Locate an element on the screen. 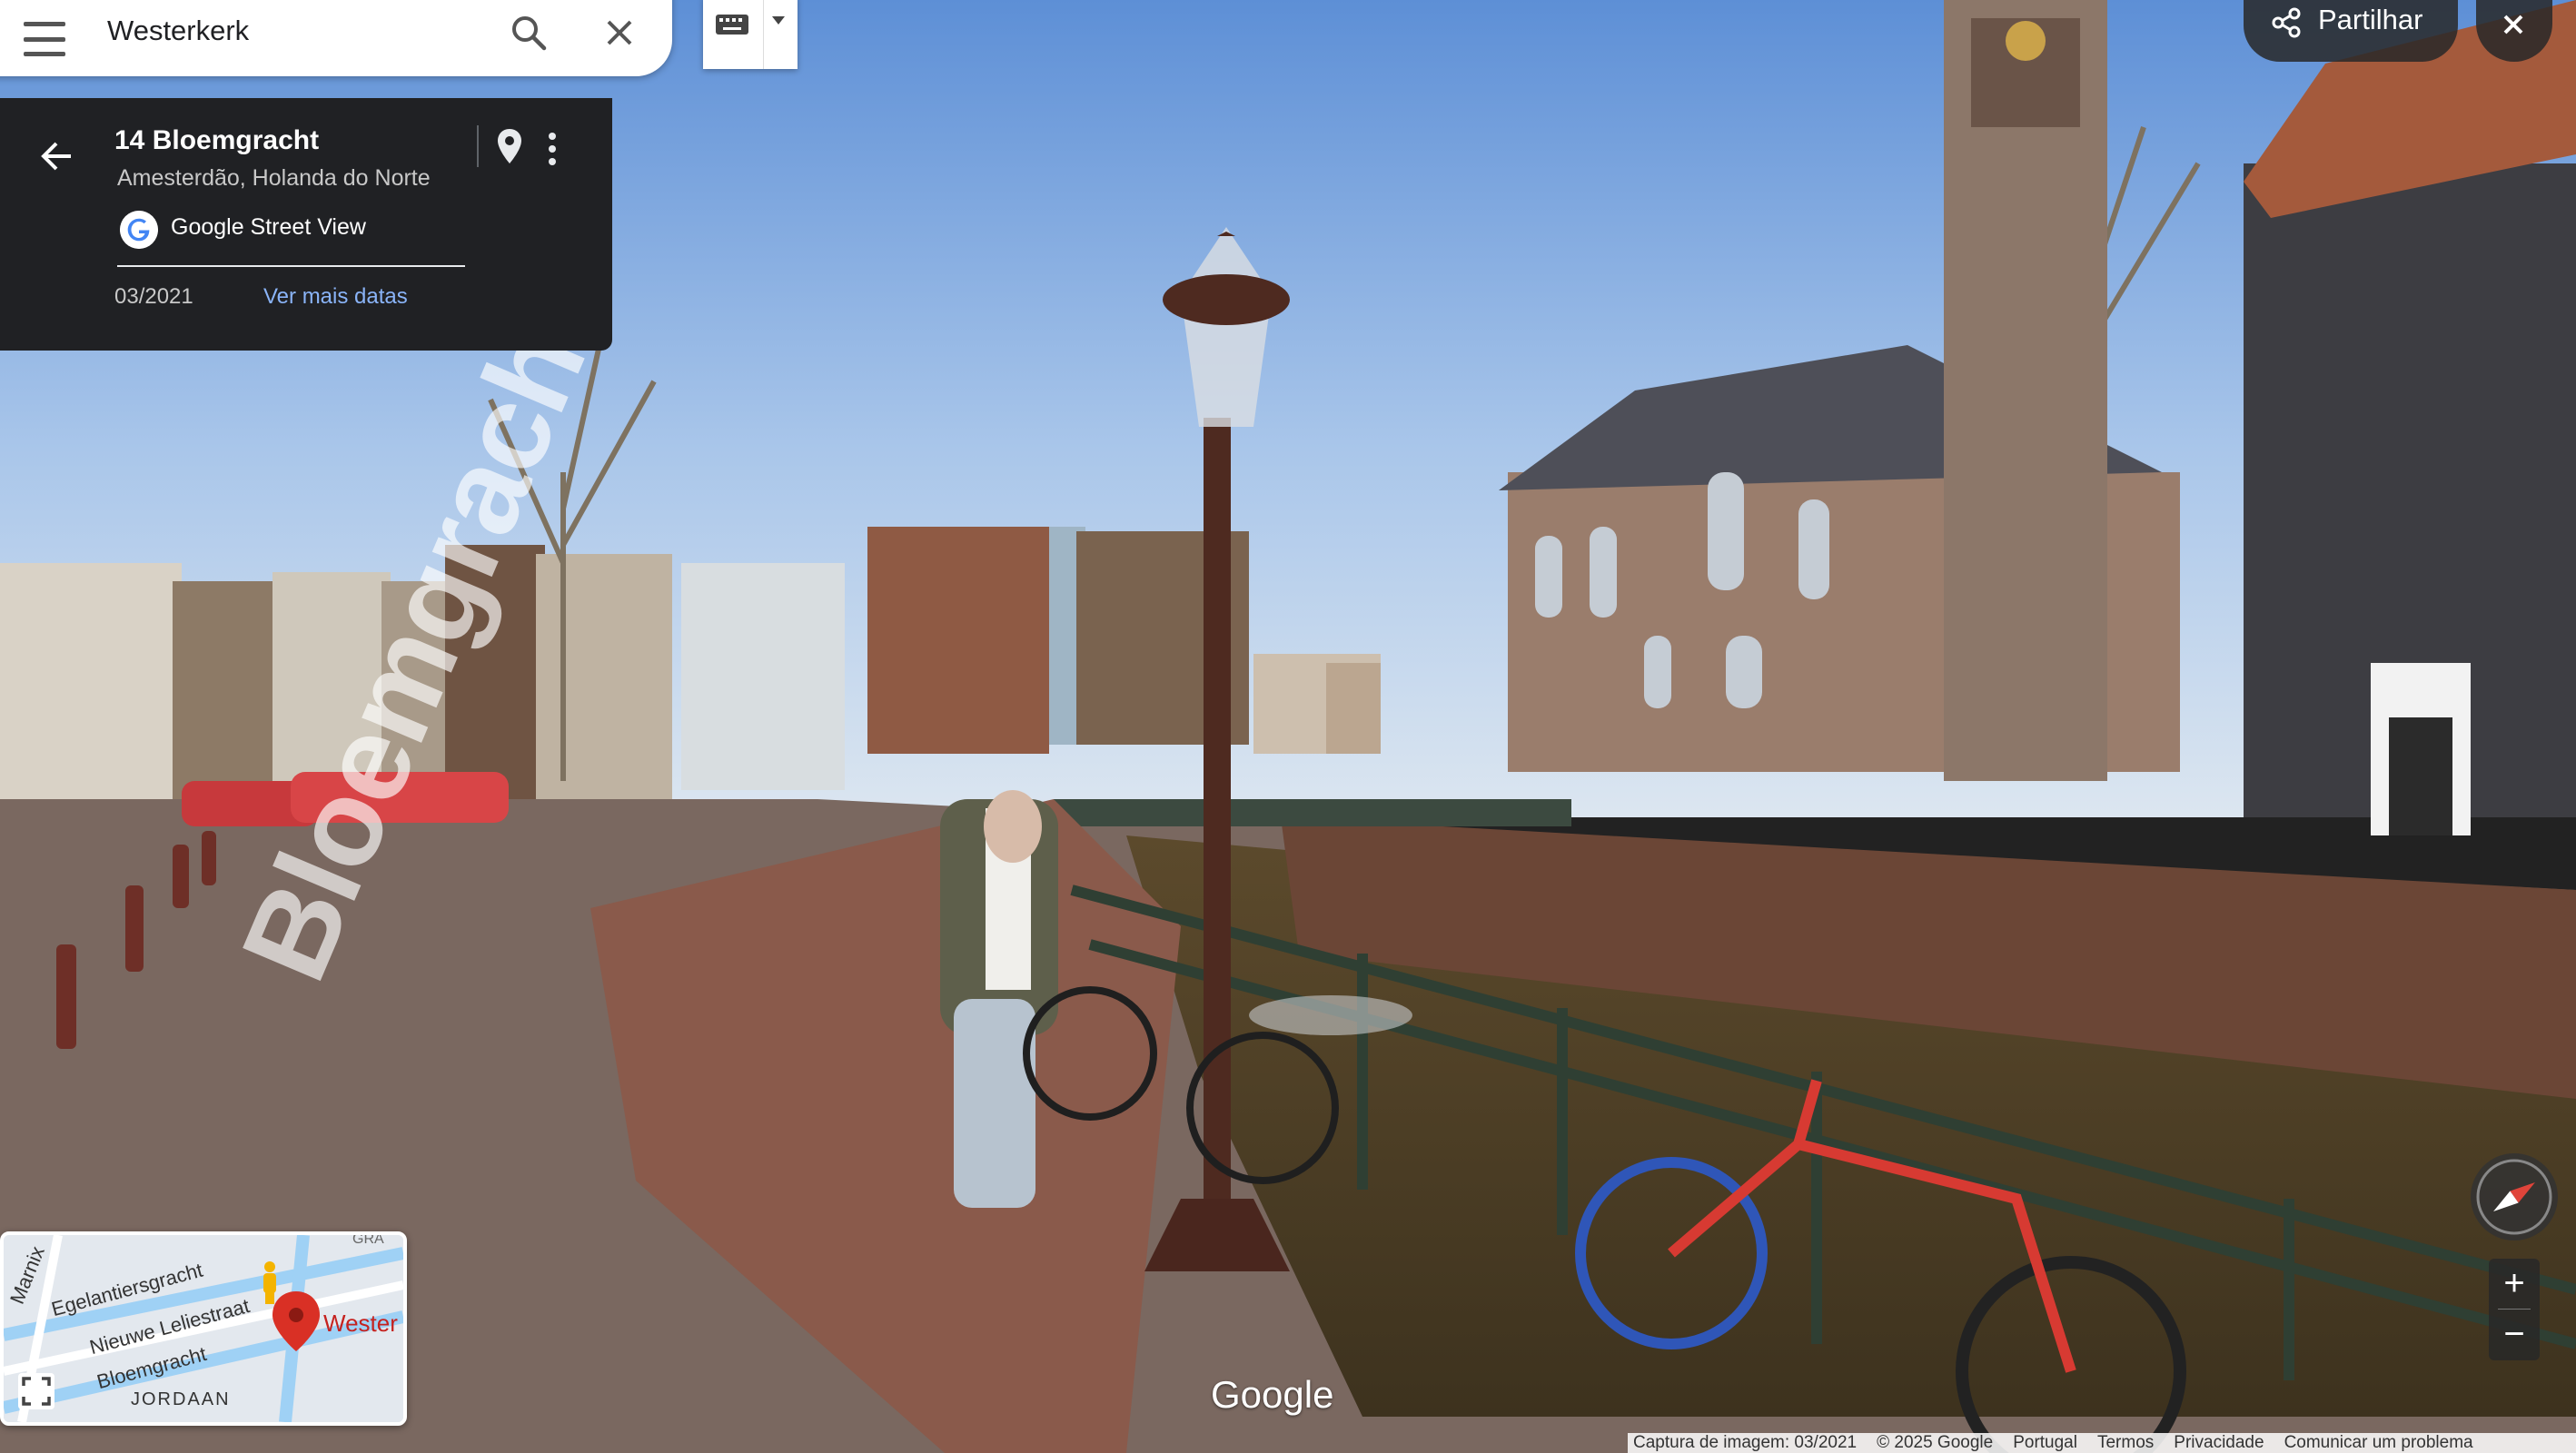 This screenshot has width=2576, height=1453. share-button: Partilhar is located at coordinates (2351, 31).